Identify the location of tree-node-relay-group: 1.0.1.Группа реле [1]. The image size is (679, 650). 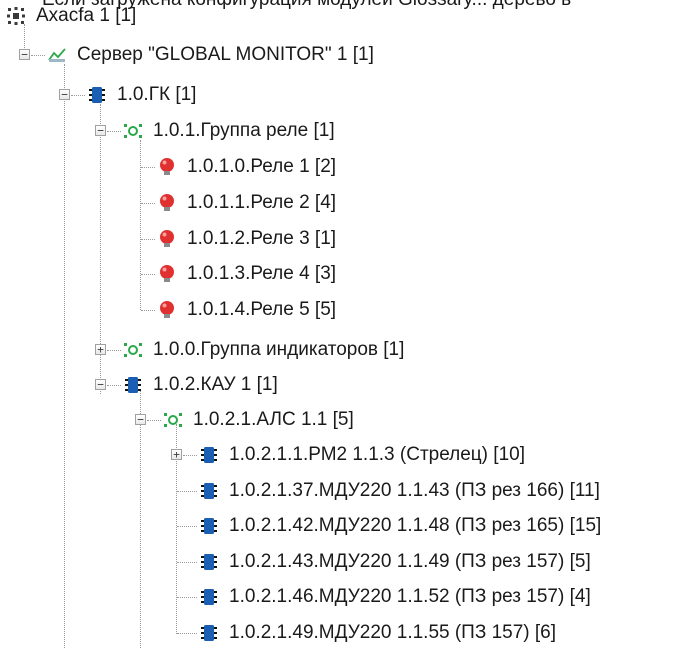
(221, 131).